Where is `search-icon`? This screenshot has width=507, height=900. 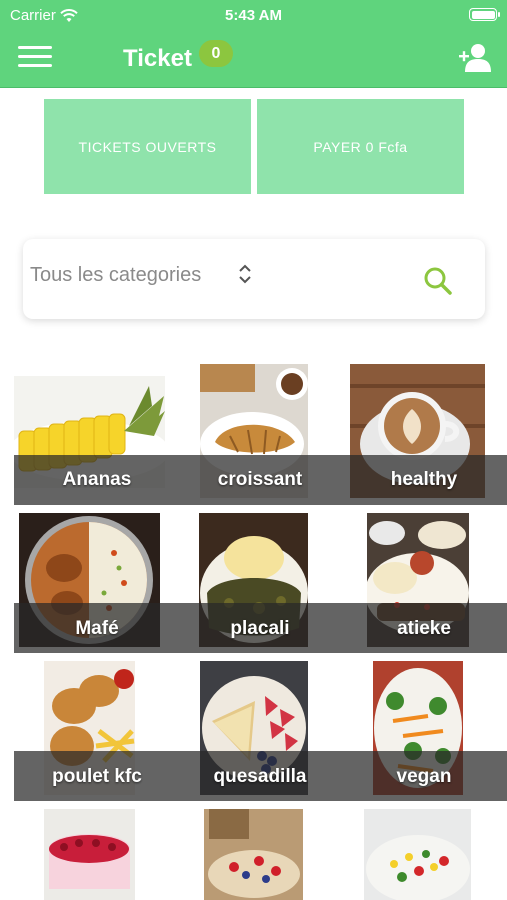
search-icon is located at coordinates (438, 281).